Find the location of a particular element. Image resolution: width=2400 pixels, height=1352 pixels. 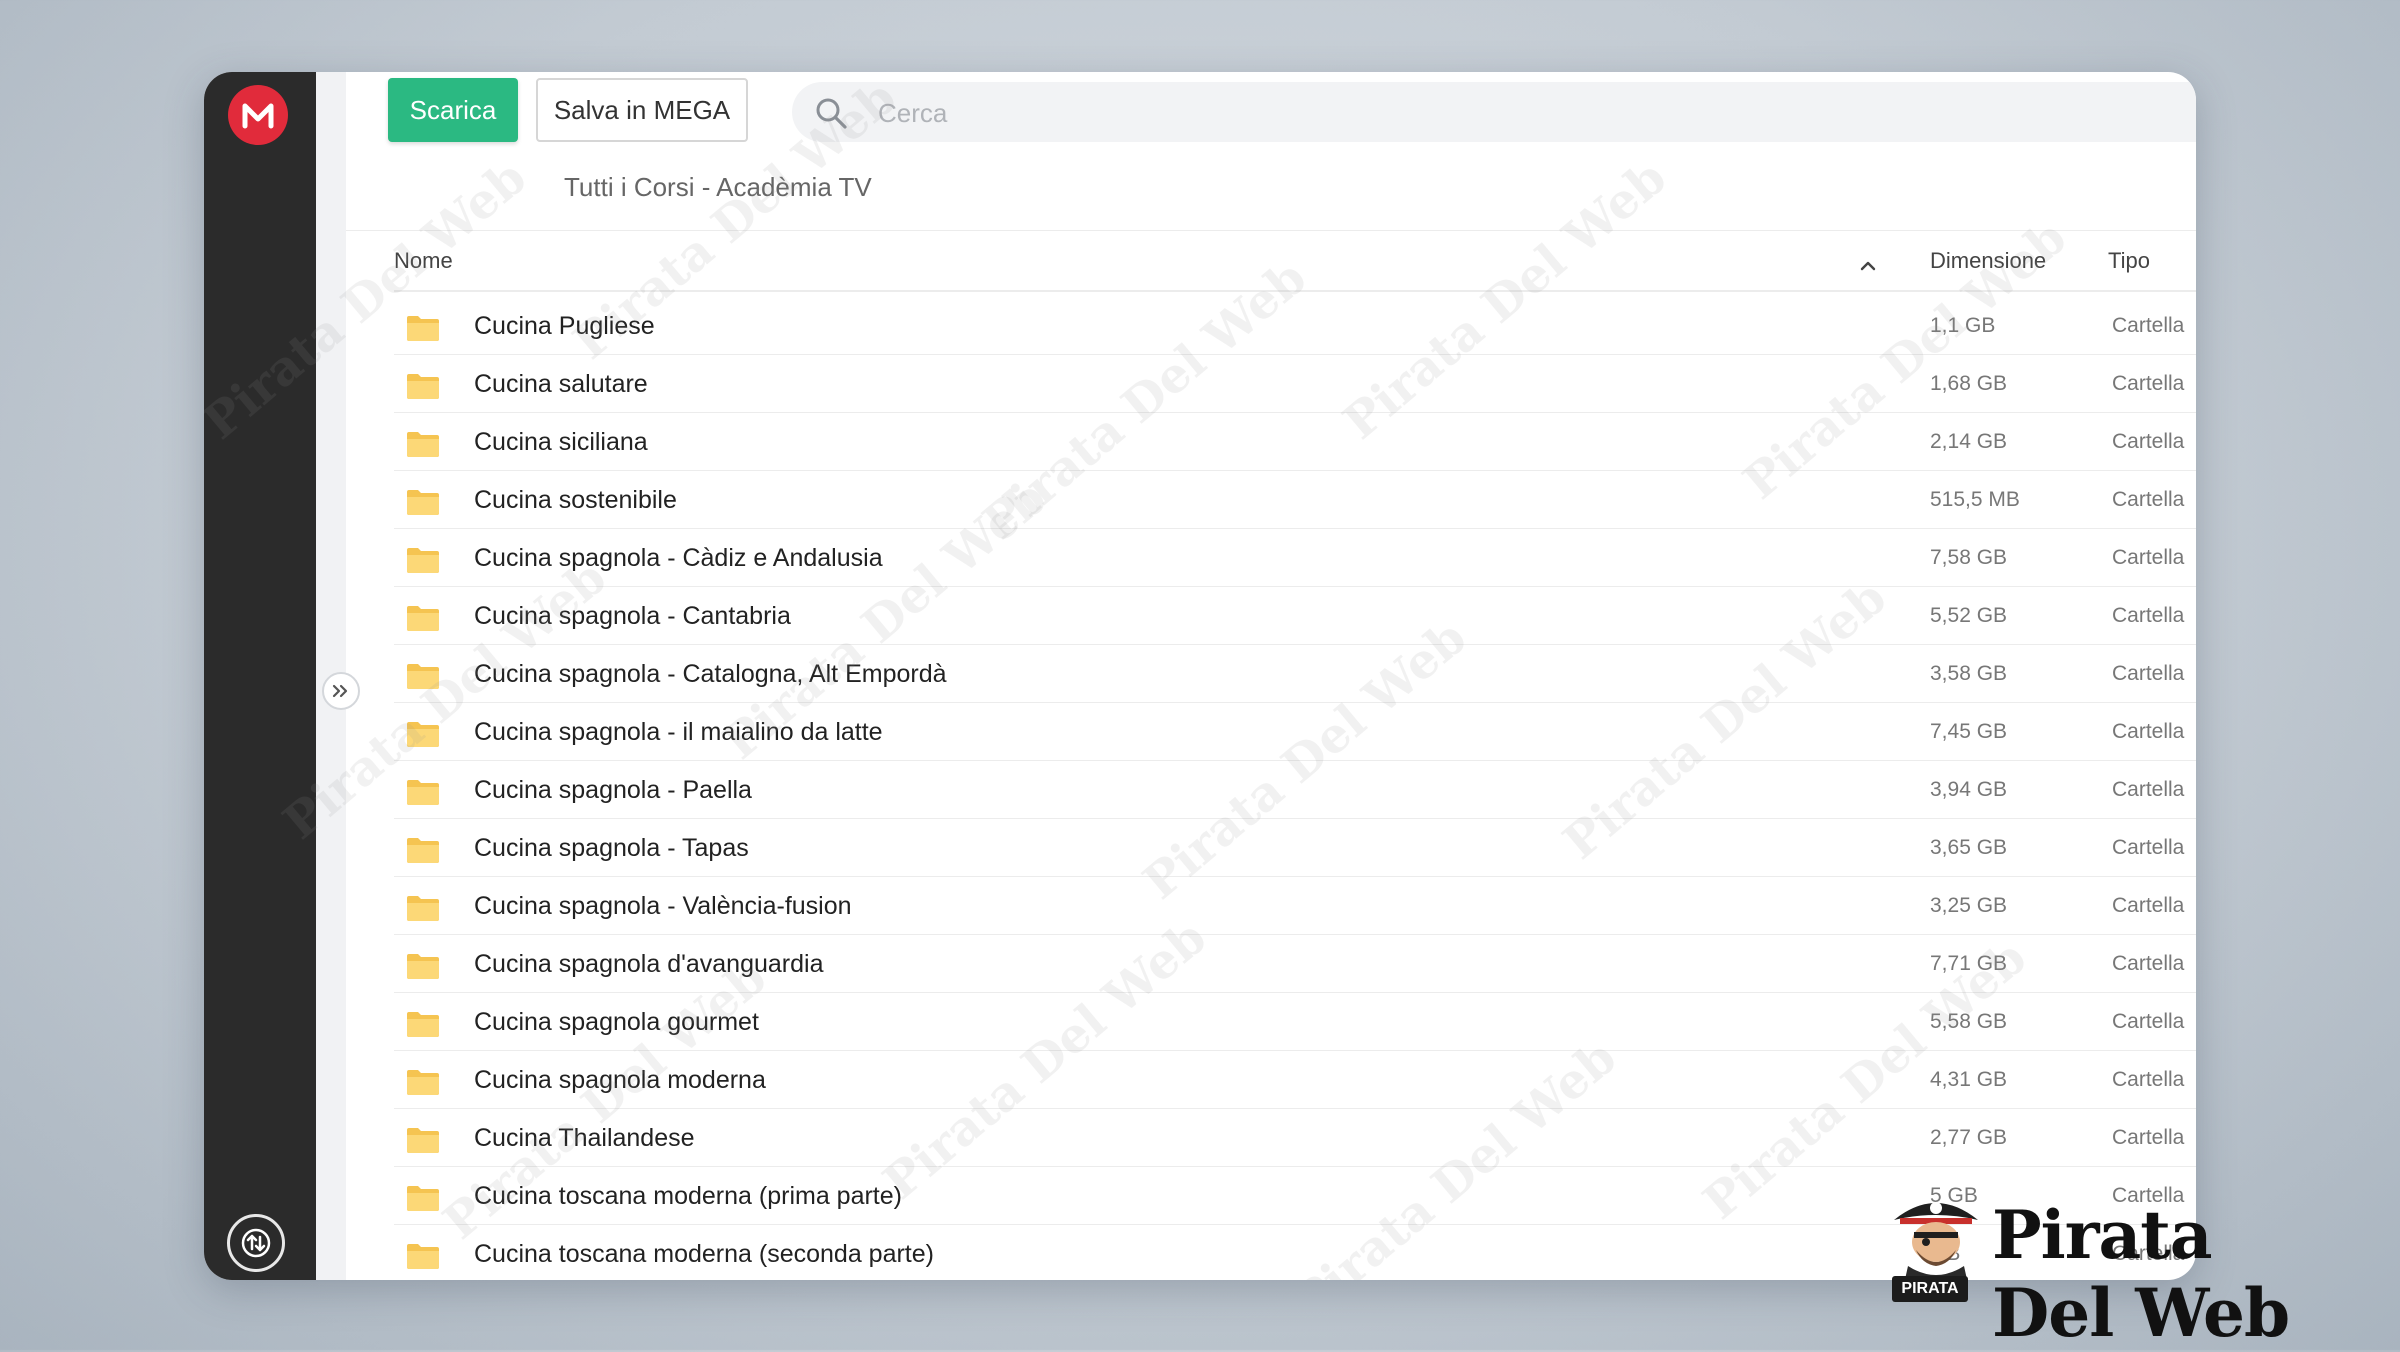

table-row: Cucina spagnola moderna 4,31 GB Cartella is located at coordinates (1295, 1080).